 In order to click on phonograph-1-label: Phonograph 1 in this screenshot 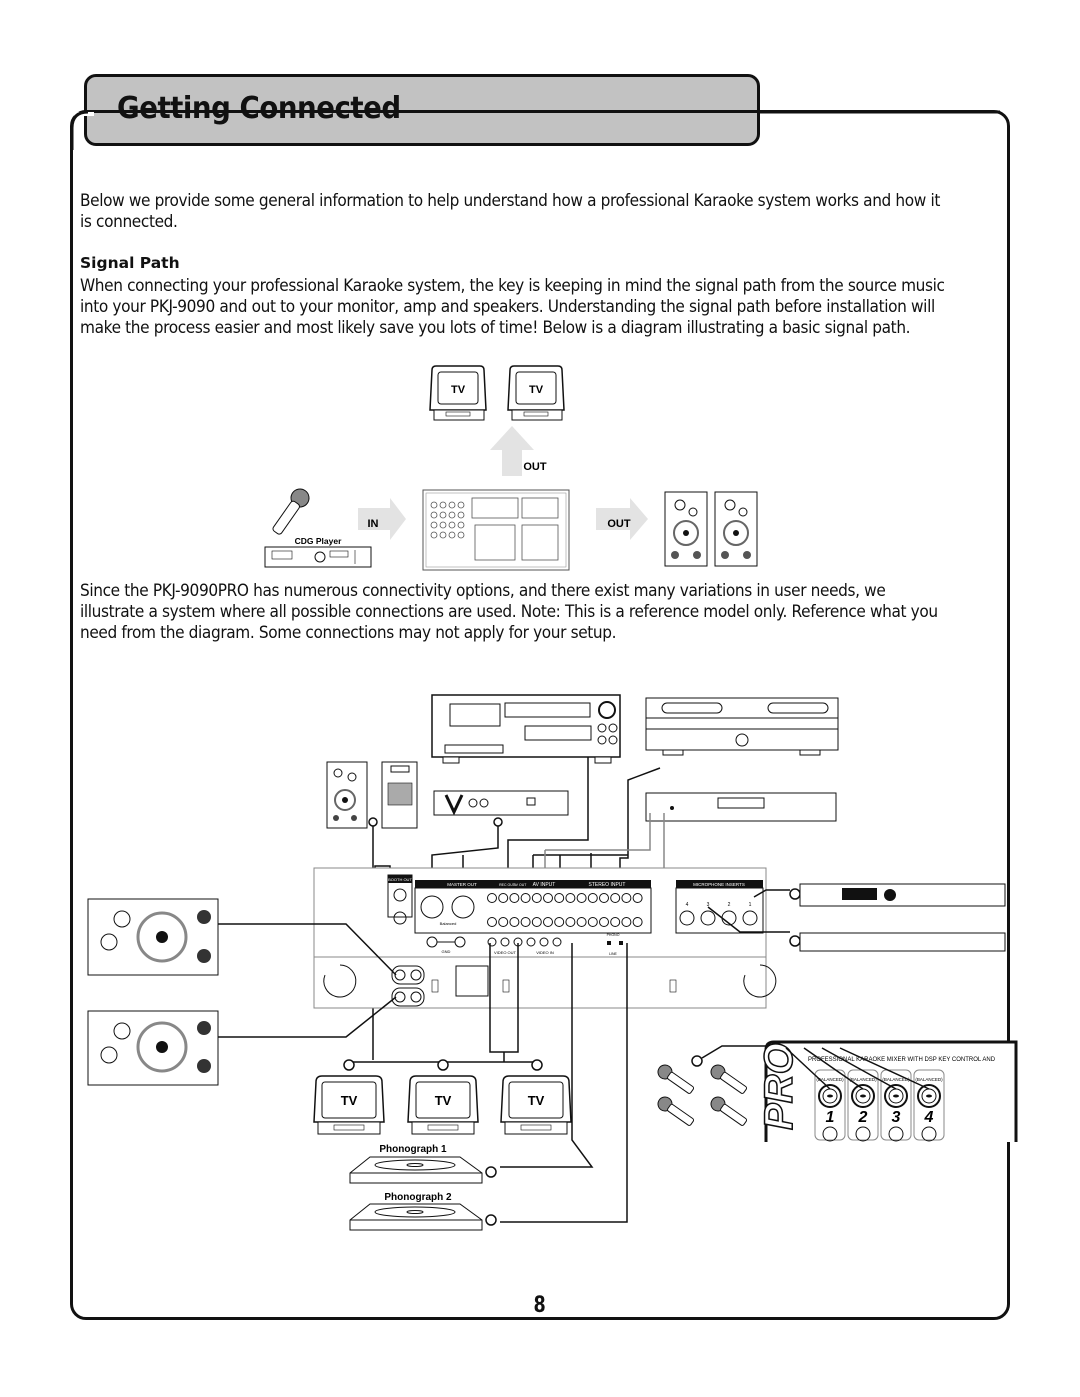, I will do `click(413, 1149)`.